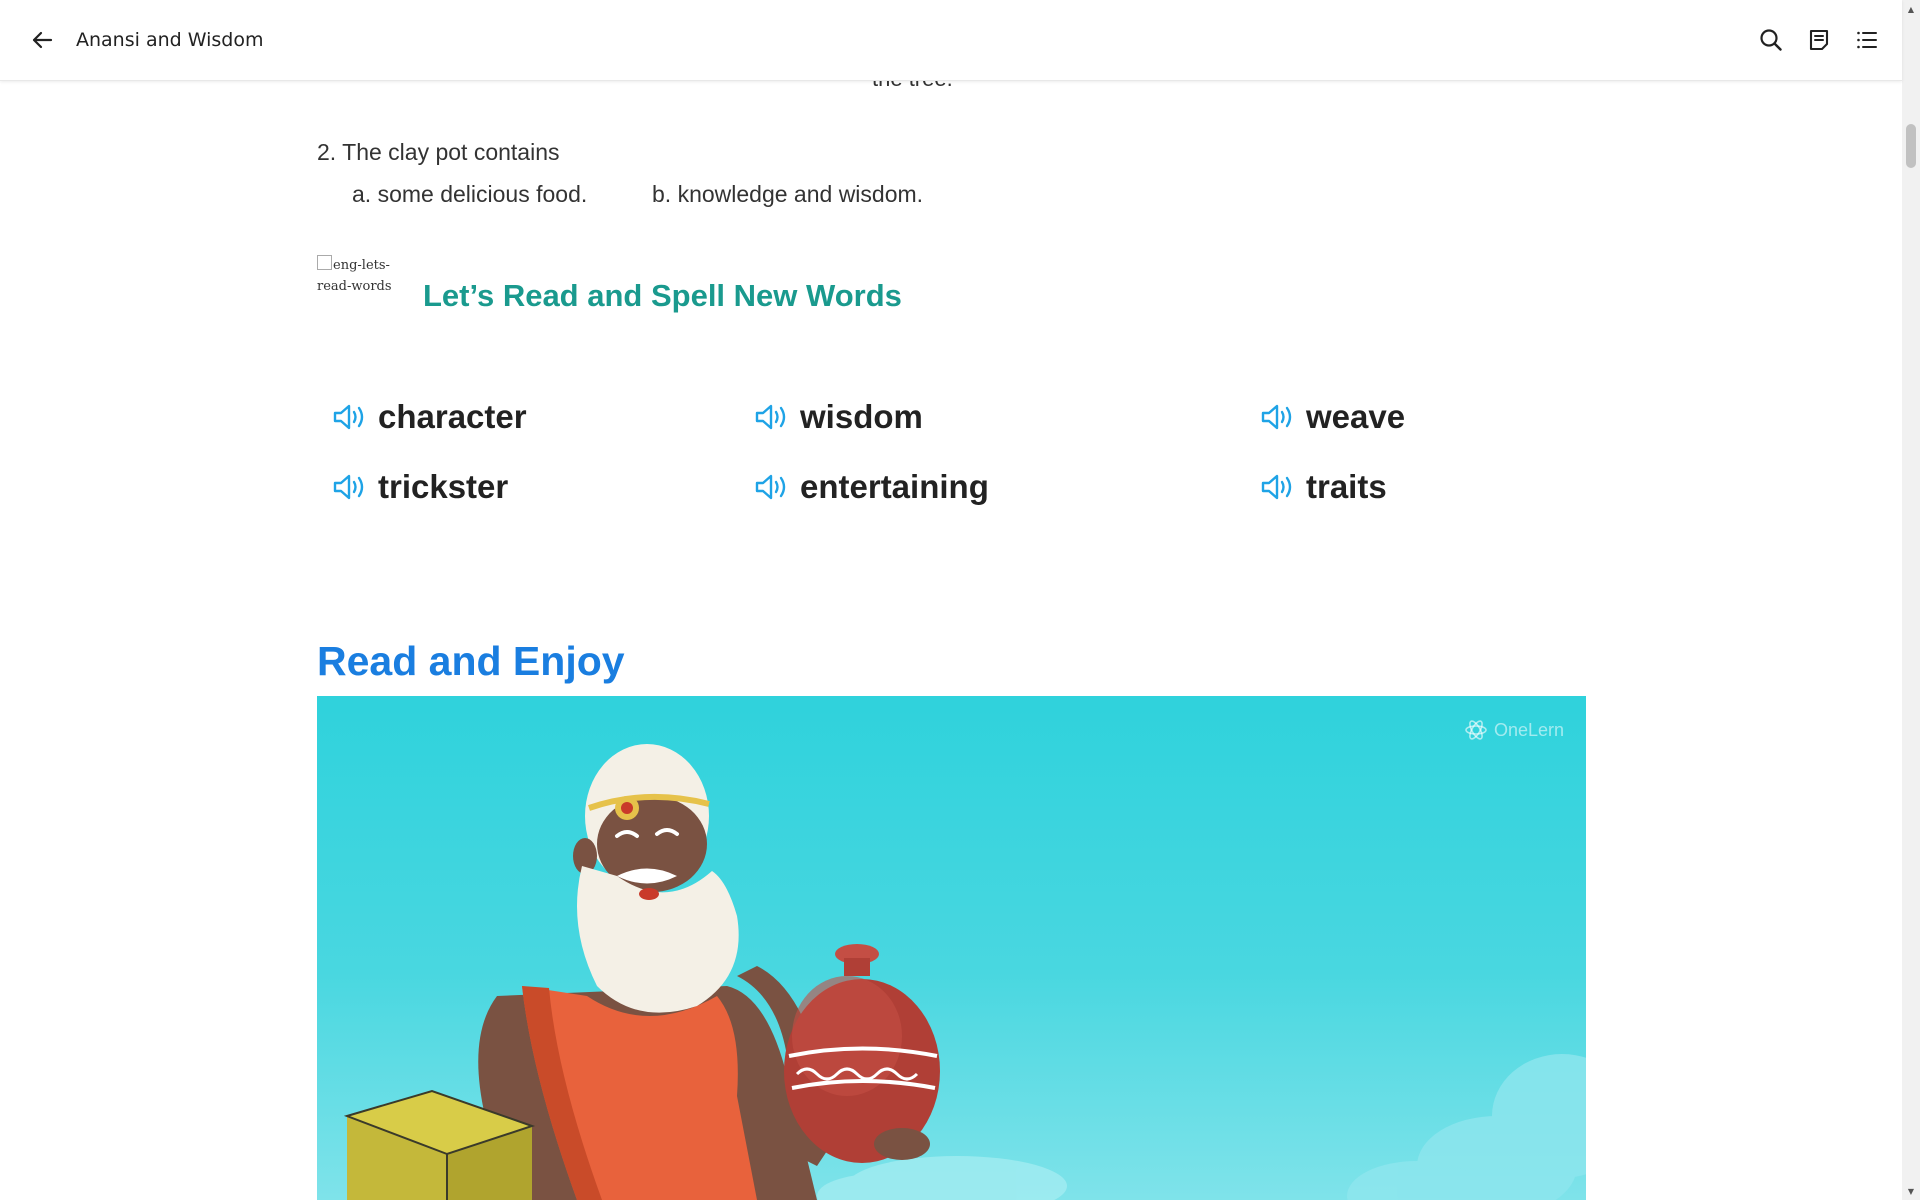 The width and height of the screenshot is (1920, 1200). Describe the element at coordinates (1911, 9) in the screenshot. I see `scroll-up-arrow-icon: ▲` at that location.